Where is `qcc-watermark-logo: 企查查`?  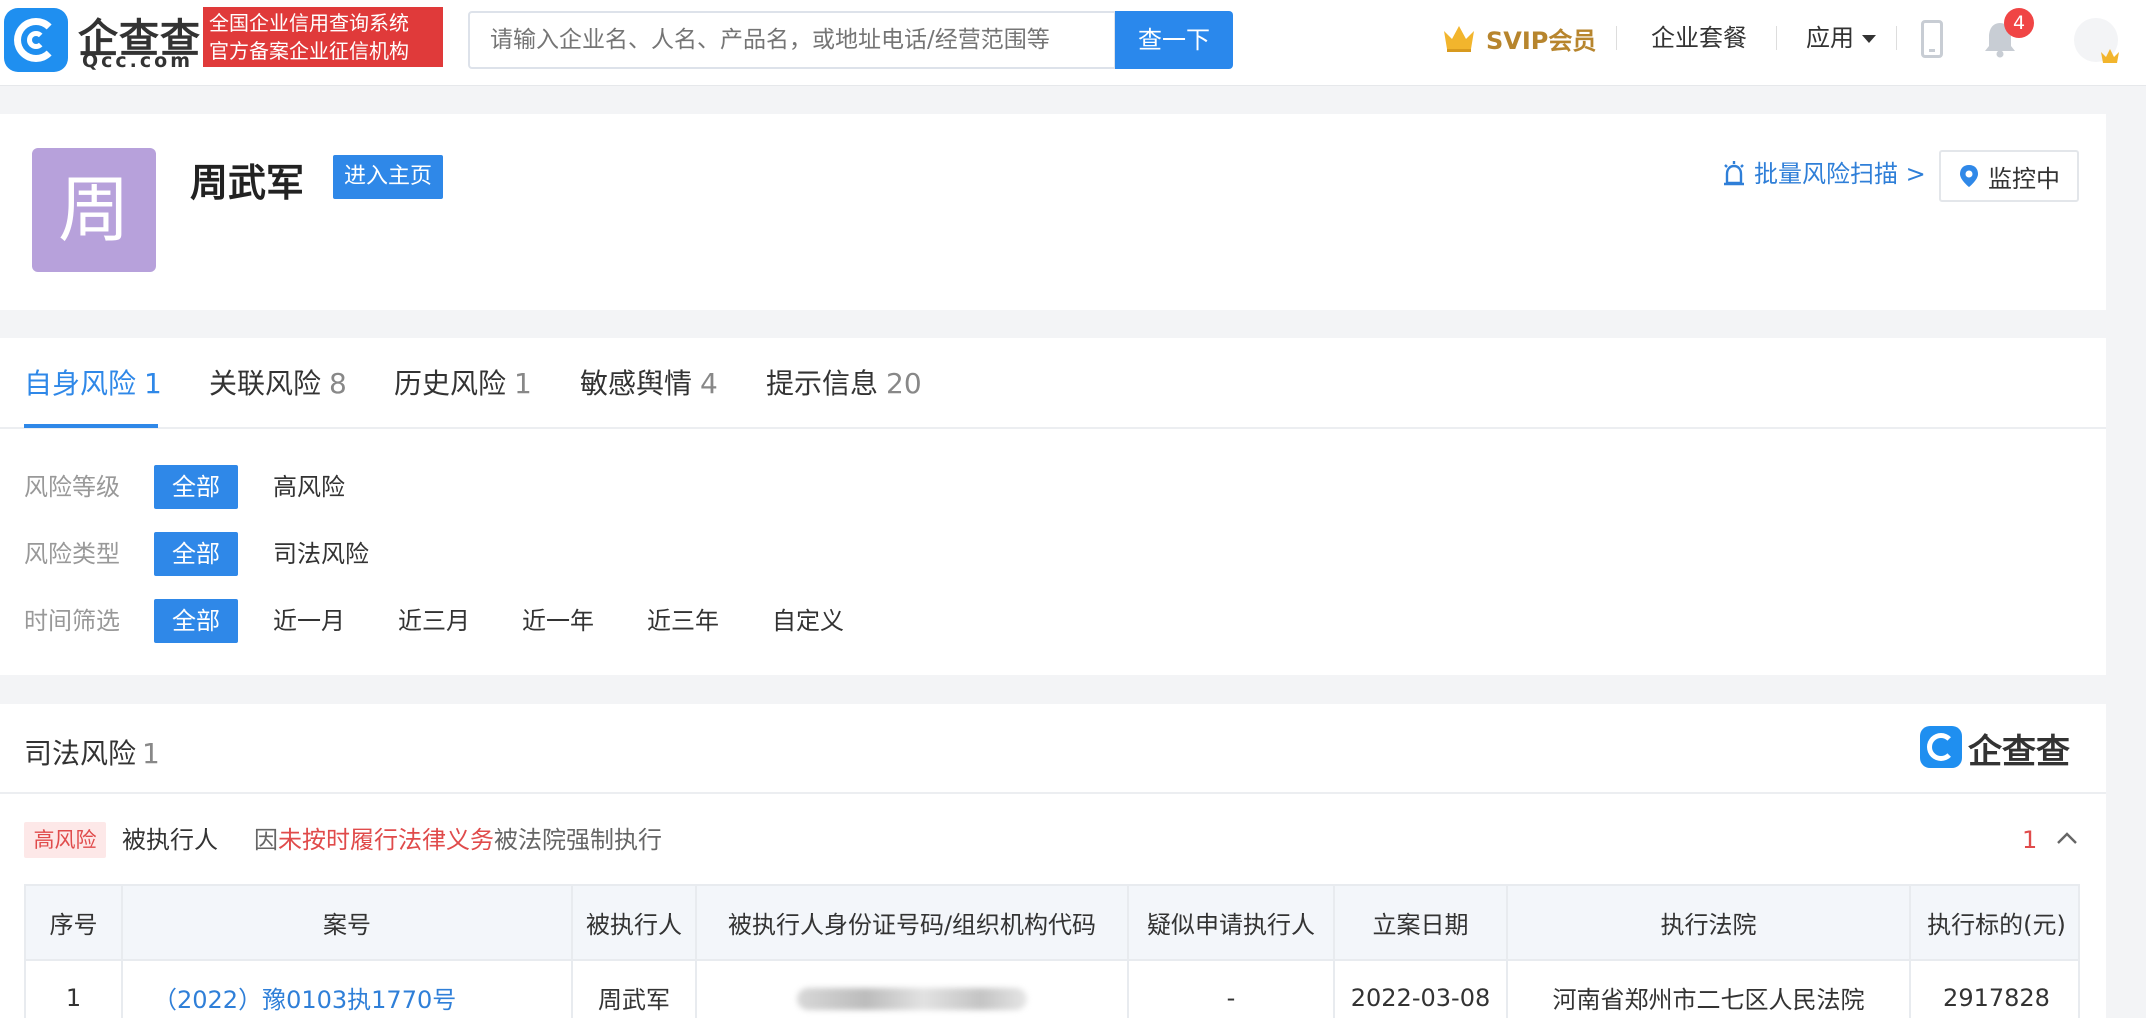 qcc-watermark-logo: 企查查 is located at coordinates (2002, 749).